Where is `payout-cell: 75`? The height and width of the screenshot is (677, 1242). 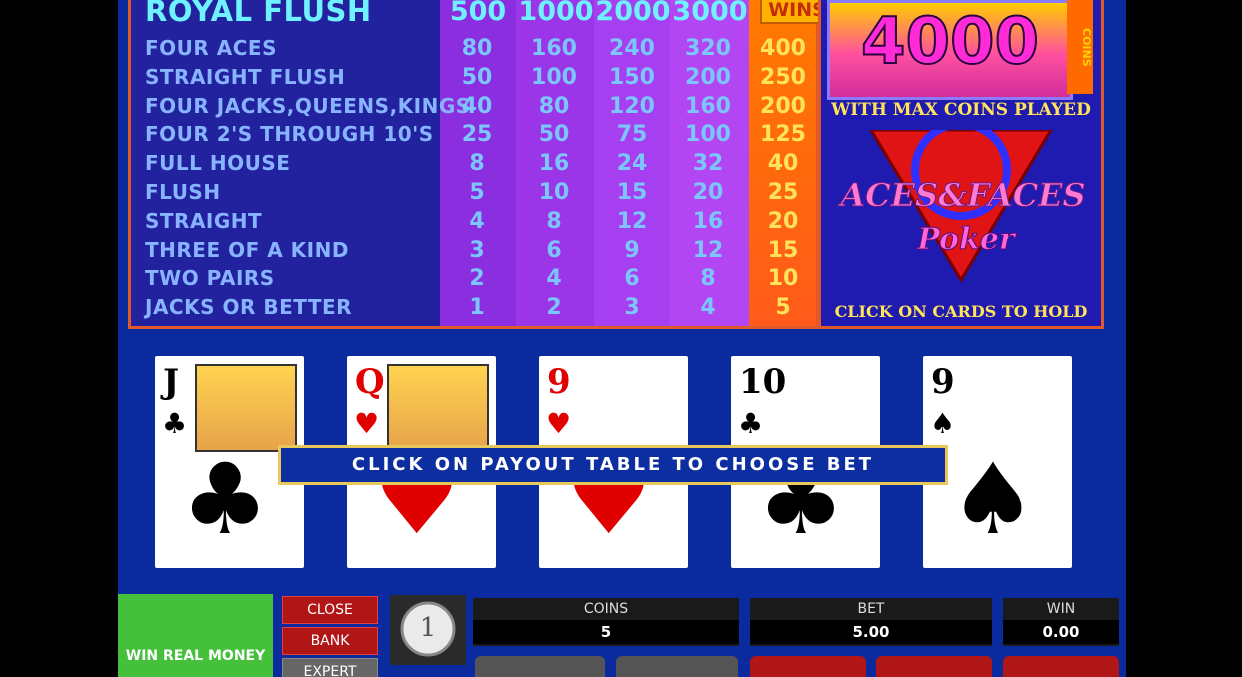
payout-cell: 75 is located at coordinates (632, 134).